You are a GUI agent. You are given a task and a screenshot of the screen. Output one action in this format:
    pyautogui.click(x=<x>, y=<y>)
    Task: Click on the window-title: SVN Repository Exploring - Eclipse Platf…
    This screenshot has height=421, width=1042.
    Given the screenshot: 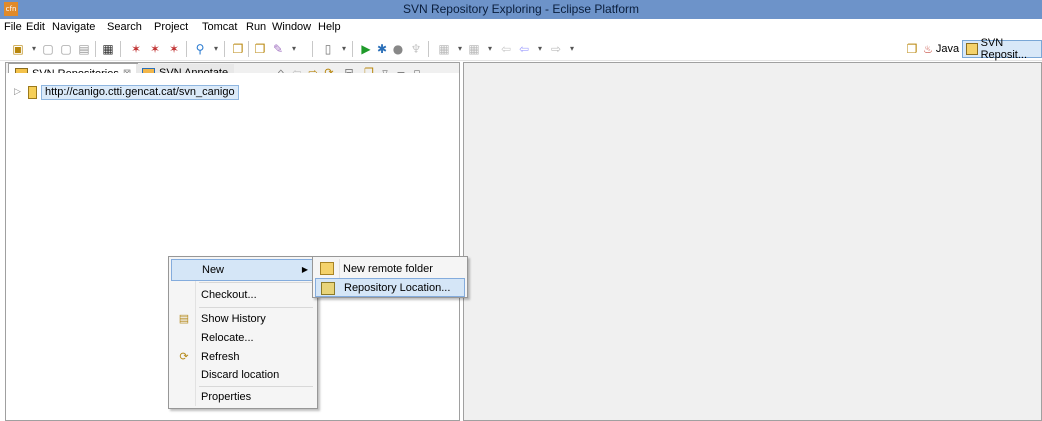 What is the action you would take?
    pyautogui.click(x=521, y=9)
    